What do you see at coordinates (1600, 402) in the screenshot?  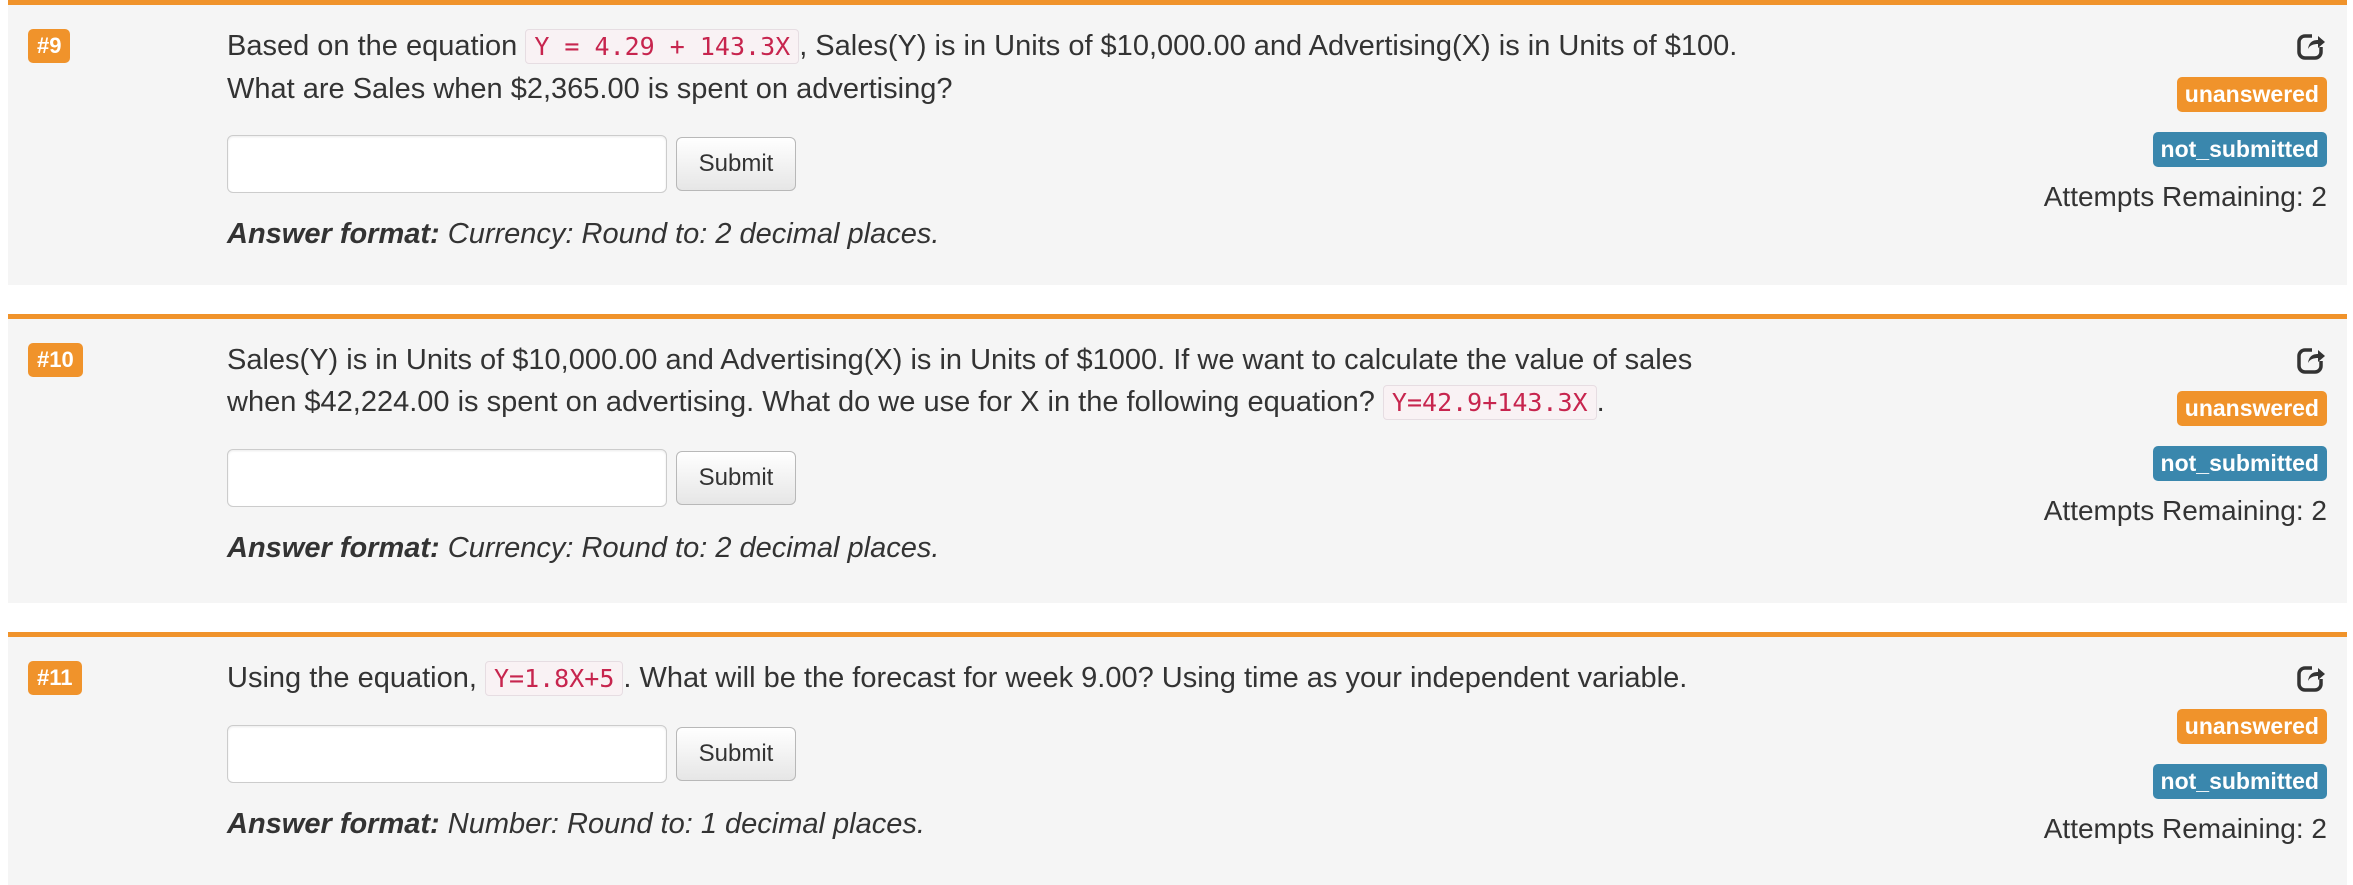 I see `question-text-after: .` at bounding box center [1600, 402].